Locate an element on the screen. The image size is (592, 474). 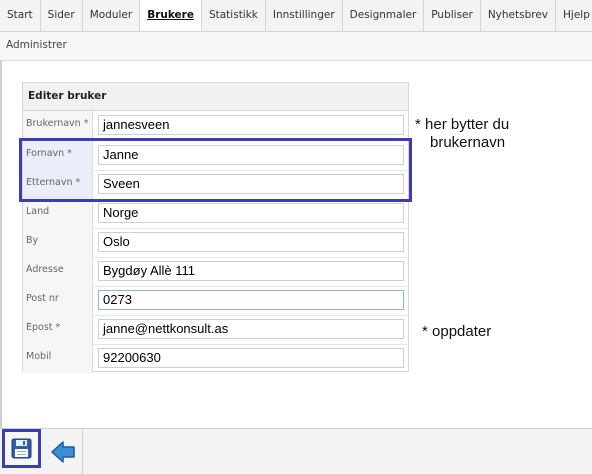
arrow-left-icon is located at coordinates (63, 452).